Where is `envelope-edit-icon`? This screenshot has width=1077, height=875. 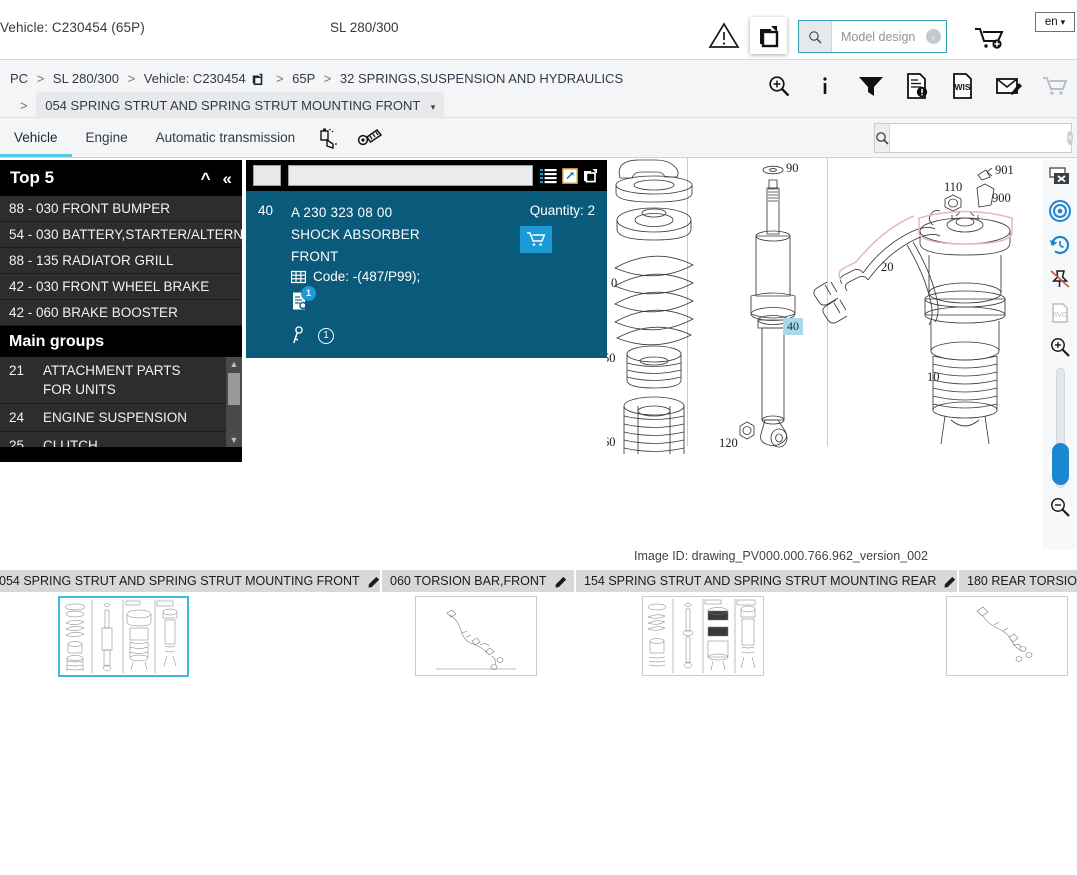 envelope-edit-icon is located at coordinates (1009, 86).